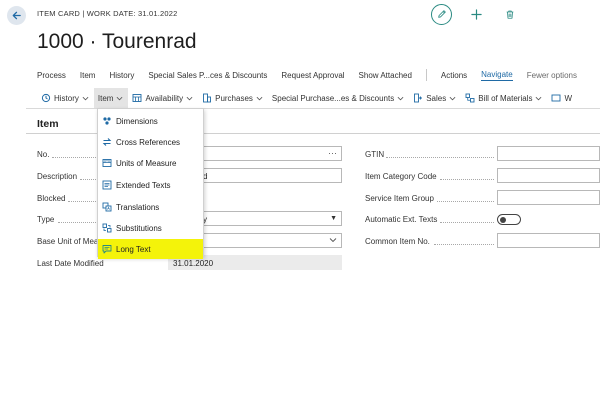 This screenshot has width=600, height=420. What do you see at coordinates (107, 13) in the screenshot?
I see `page-context: ITEM CARD | WORK DATE: 31.01.2022` at bounding box center [107, 13].